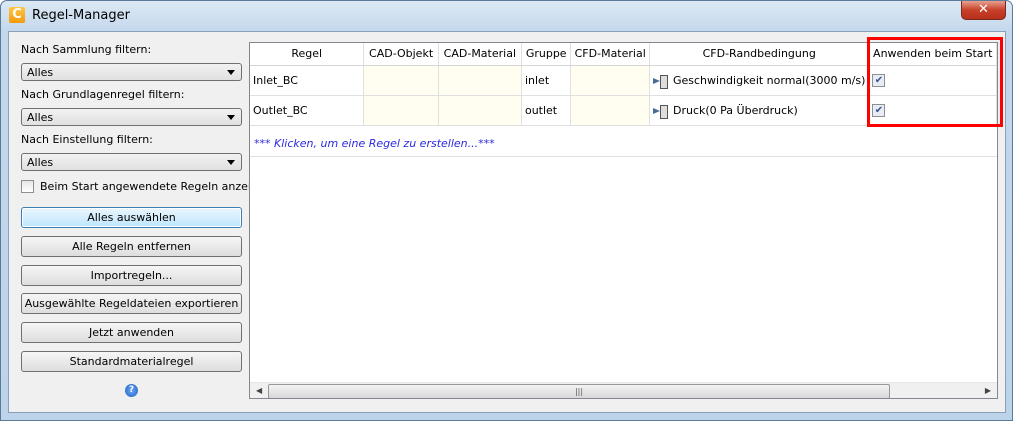 This screenshot has height=421, width=1013. I want to click on cell-regel: Outlet_BC, so click(307, 110).